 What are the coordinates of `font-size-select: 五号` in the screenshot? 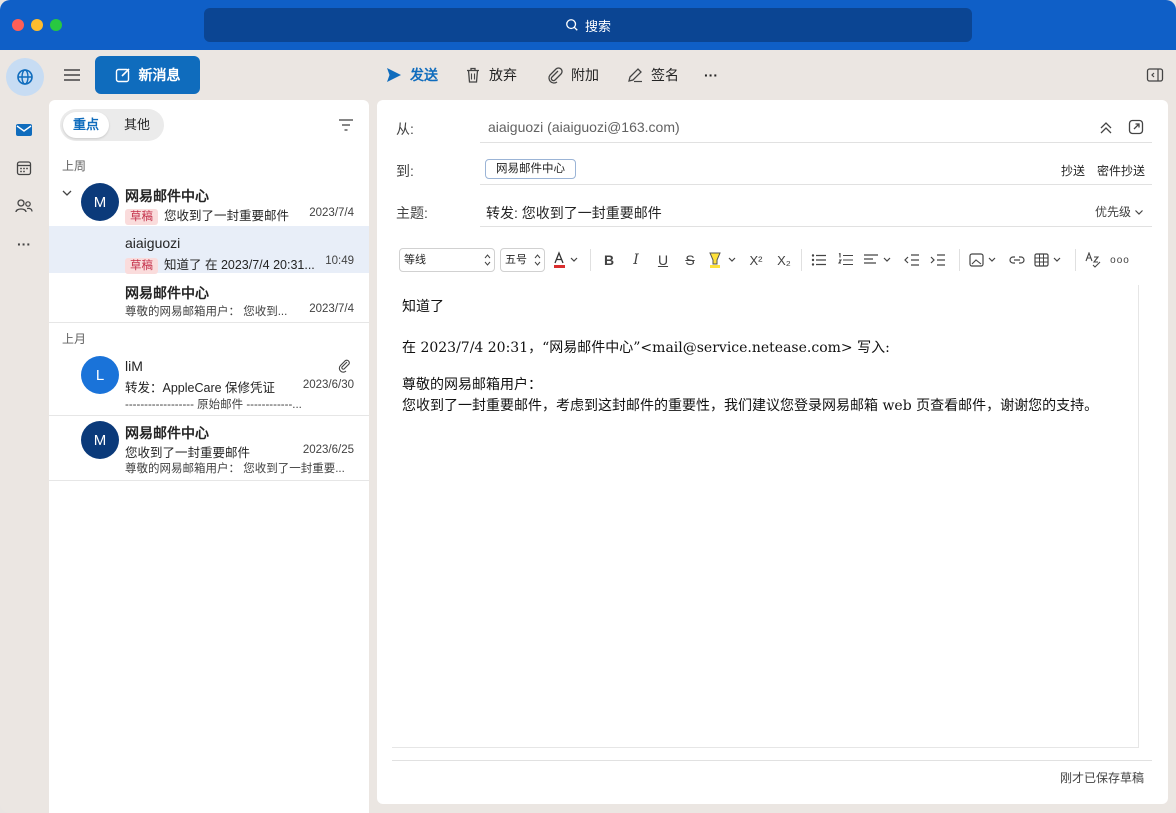 It's located at (522, 260).